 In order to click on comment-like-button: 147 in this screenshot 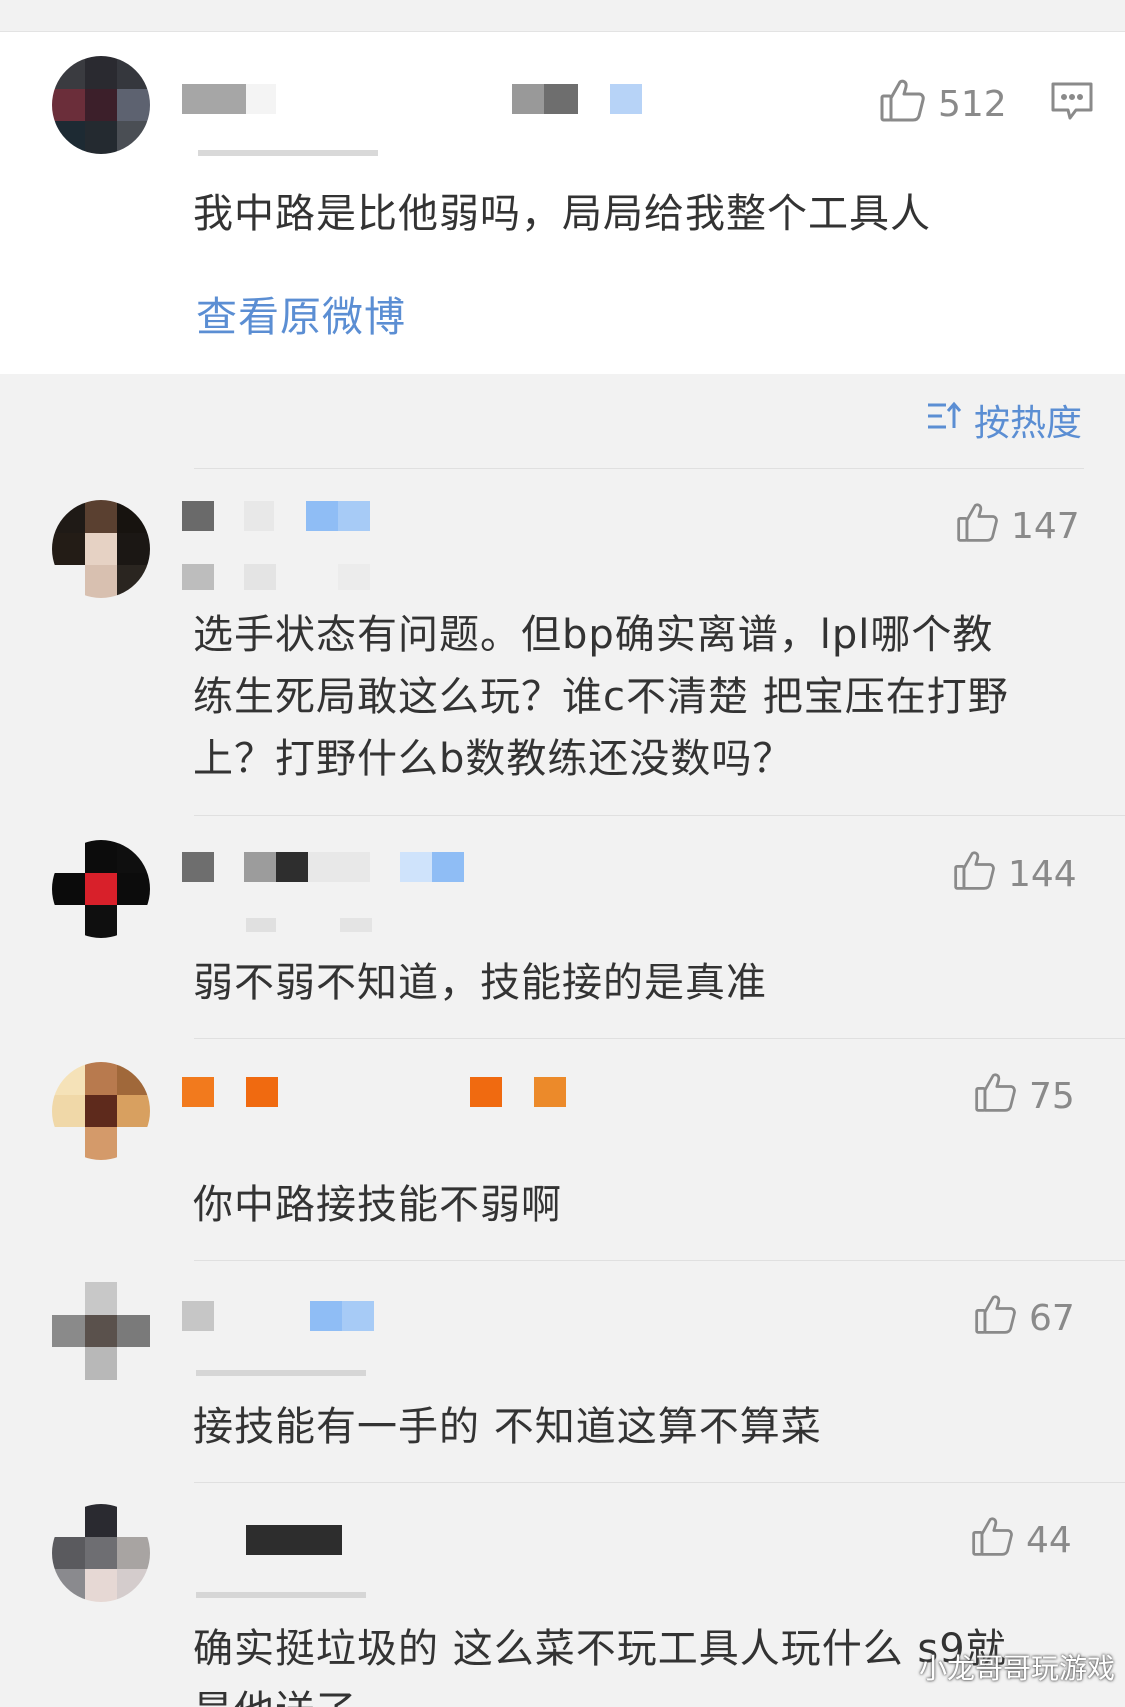, I will do `click(1017, 526)`.